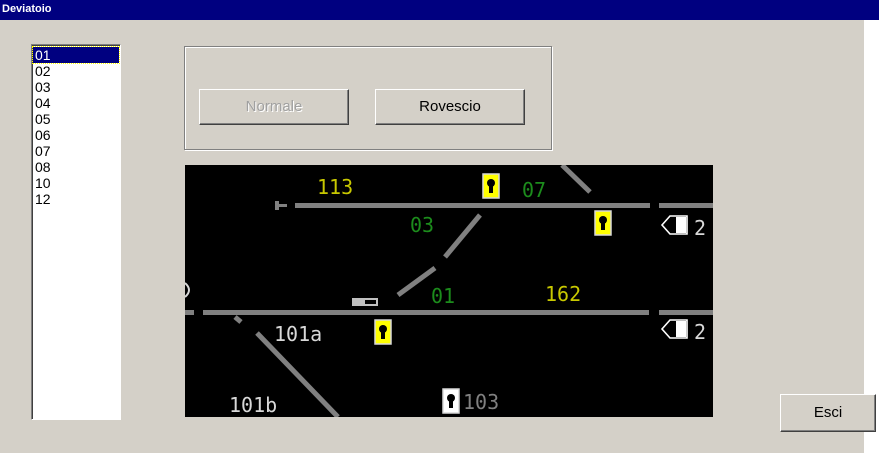 The image size is (879, 453). Describe the element at coordinates (603, 223) in the screenshot. I see `signal-03-icon` at that location.